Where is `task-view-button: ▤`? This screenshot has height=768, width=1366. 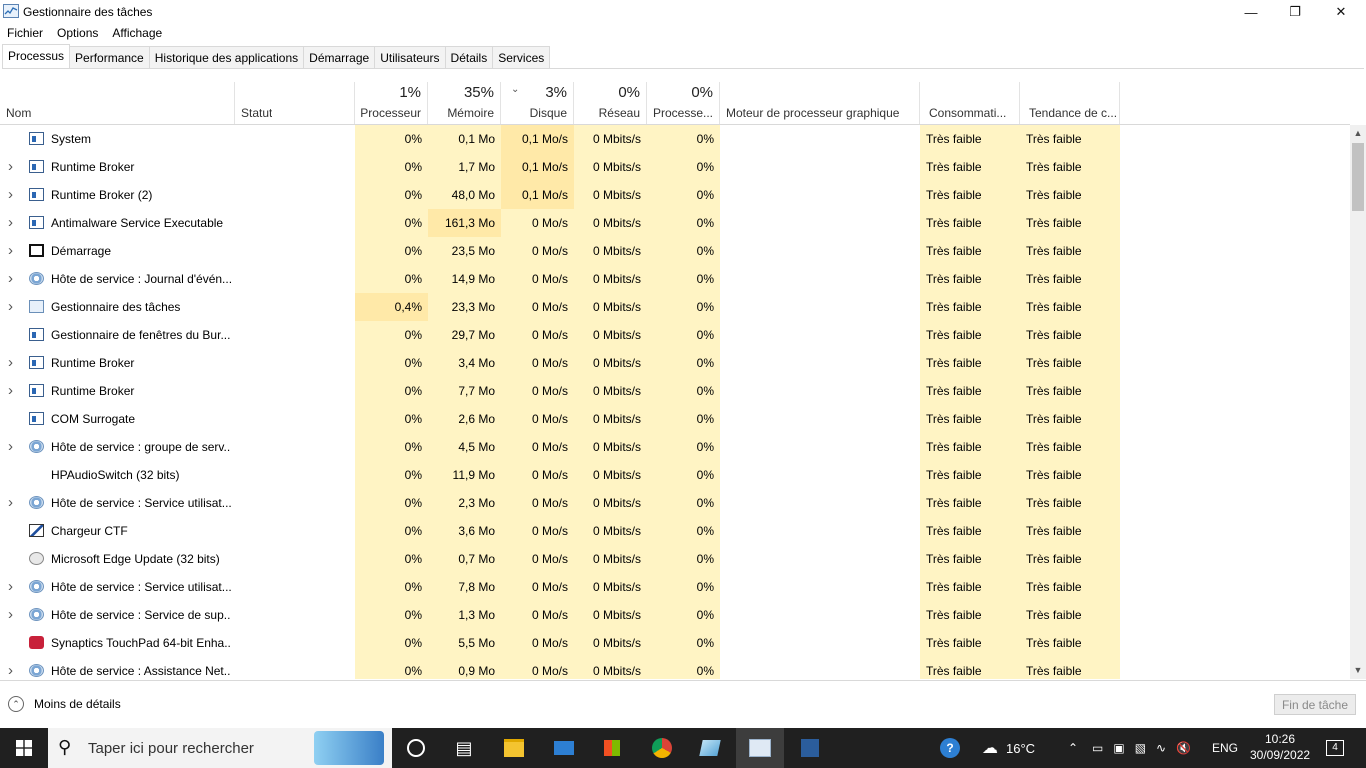 task-view-button: ▤ is located at coordinates (464, 748).